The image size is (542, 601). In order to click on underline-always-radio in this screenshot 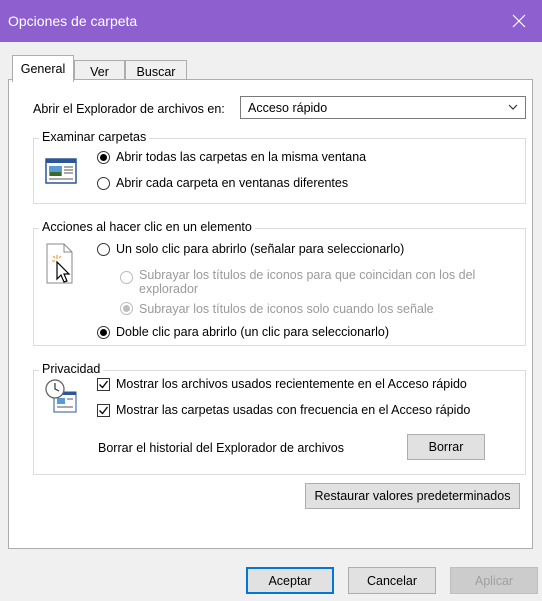, I will do `click(126, 277)`.